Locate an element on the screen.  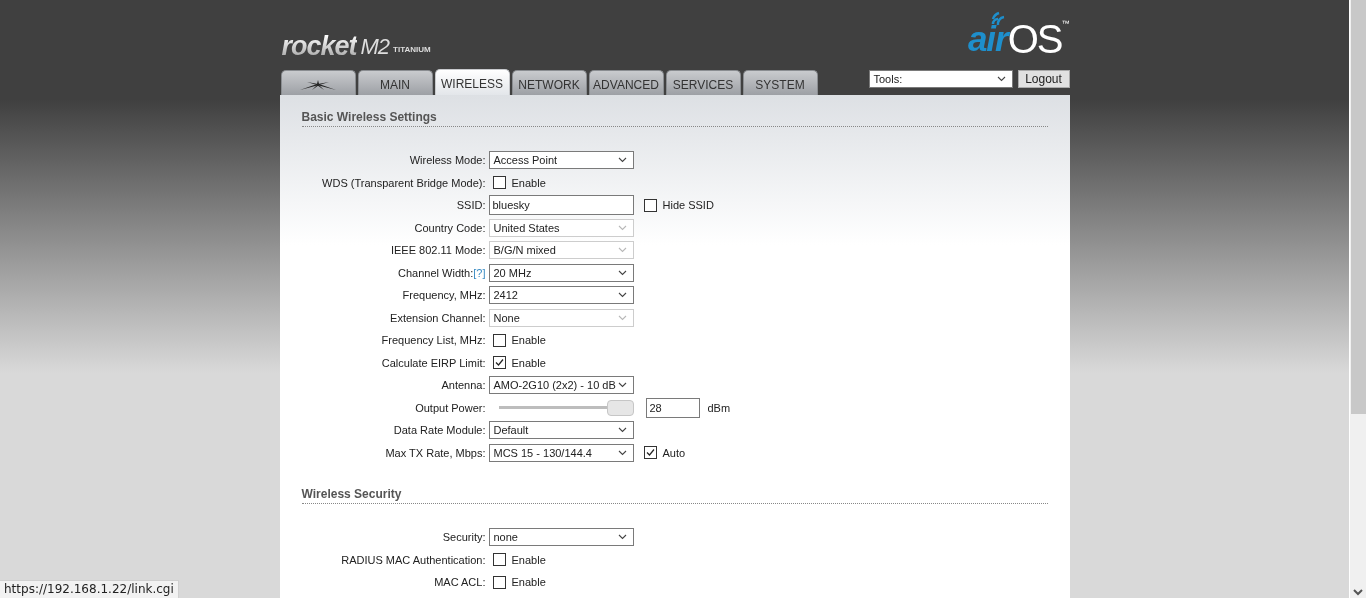
dropdown: AMO-2G10 (2x2) - 10 dB is located at coordinates (561, 385).